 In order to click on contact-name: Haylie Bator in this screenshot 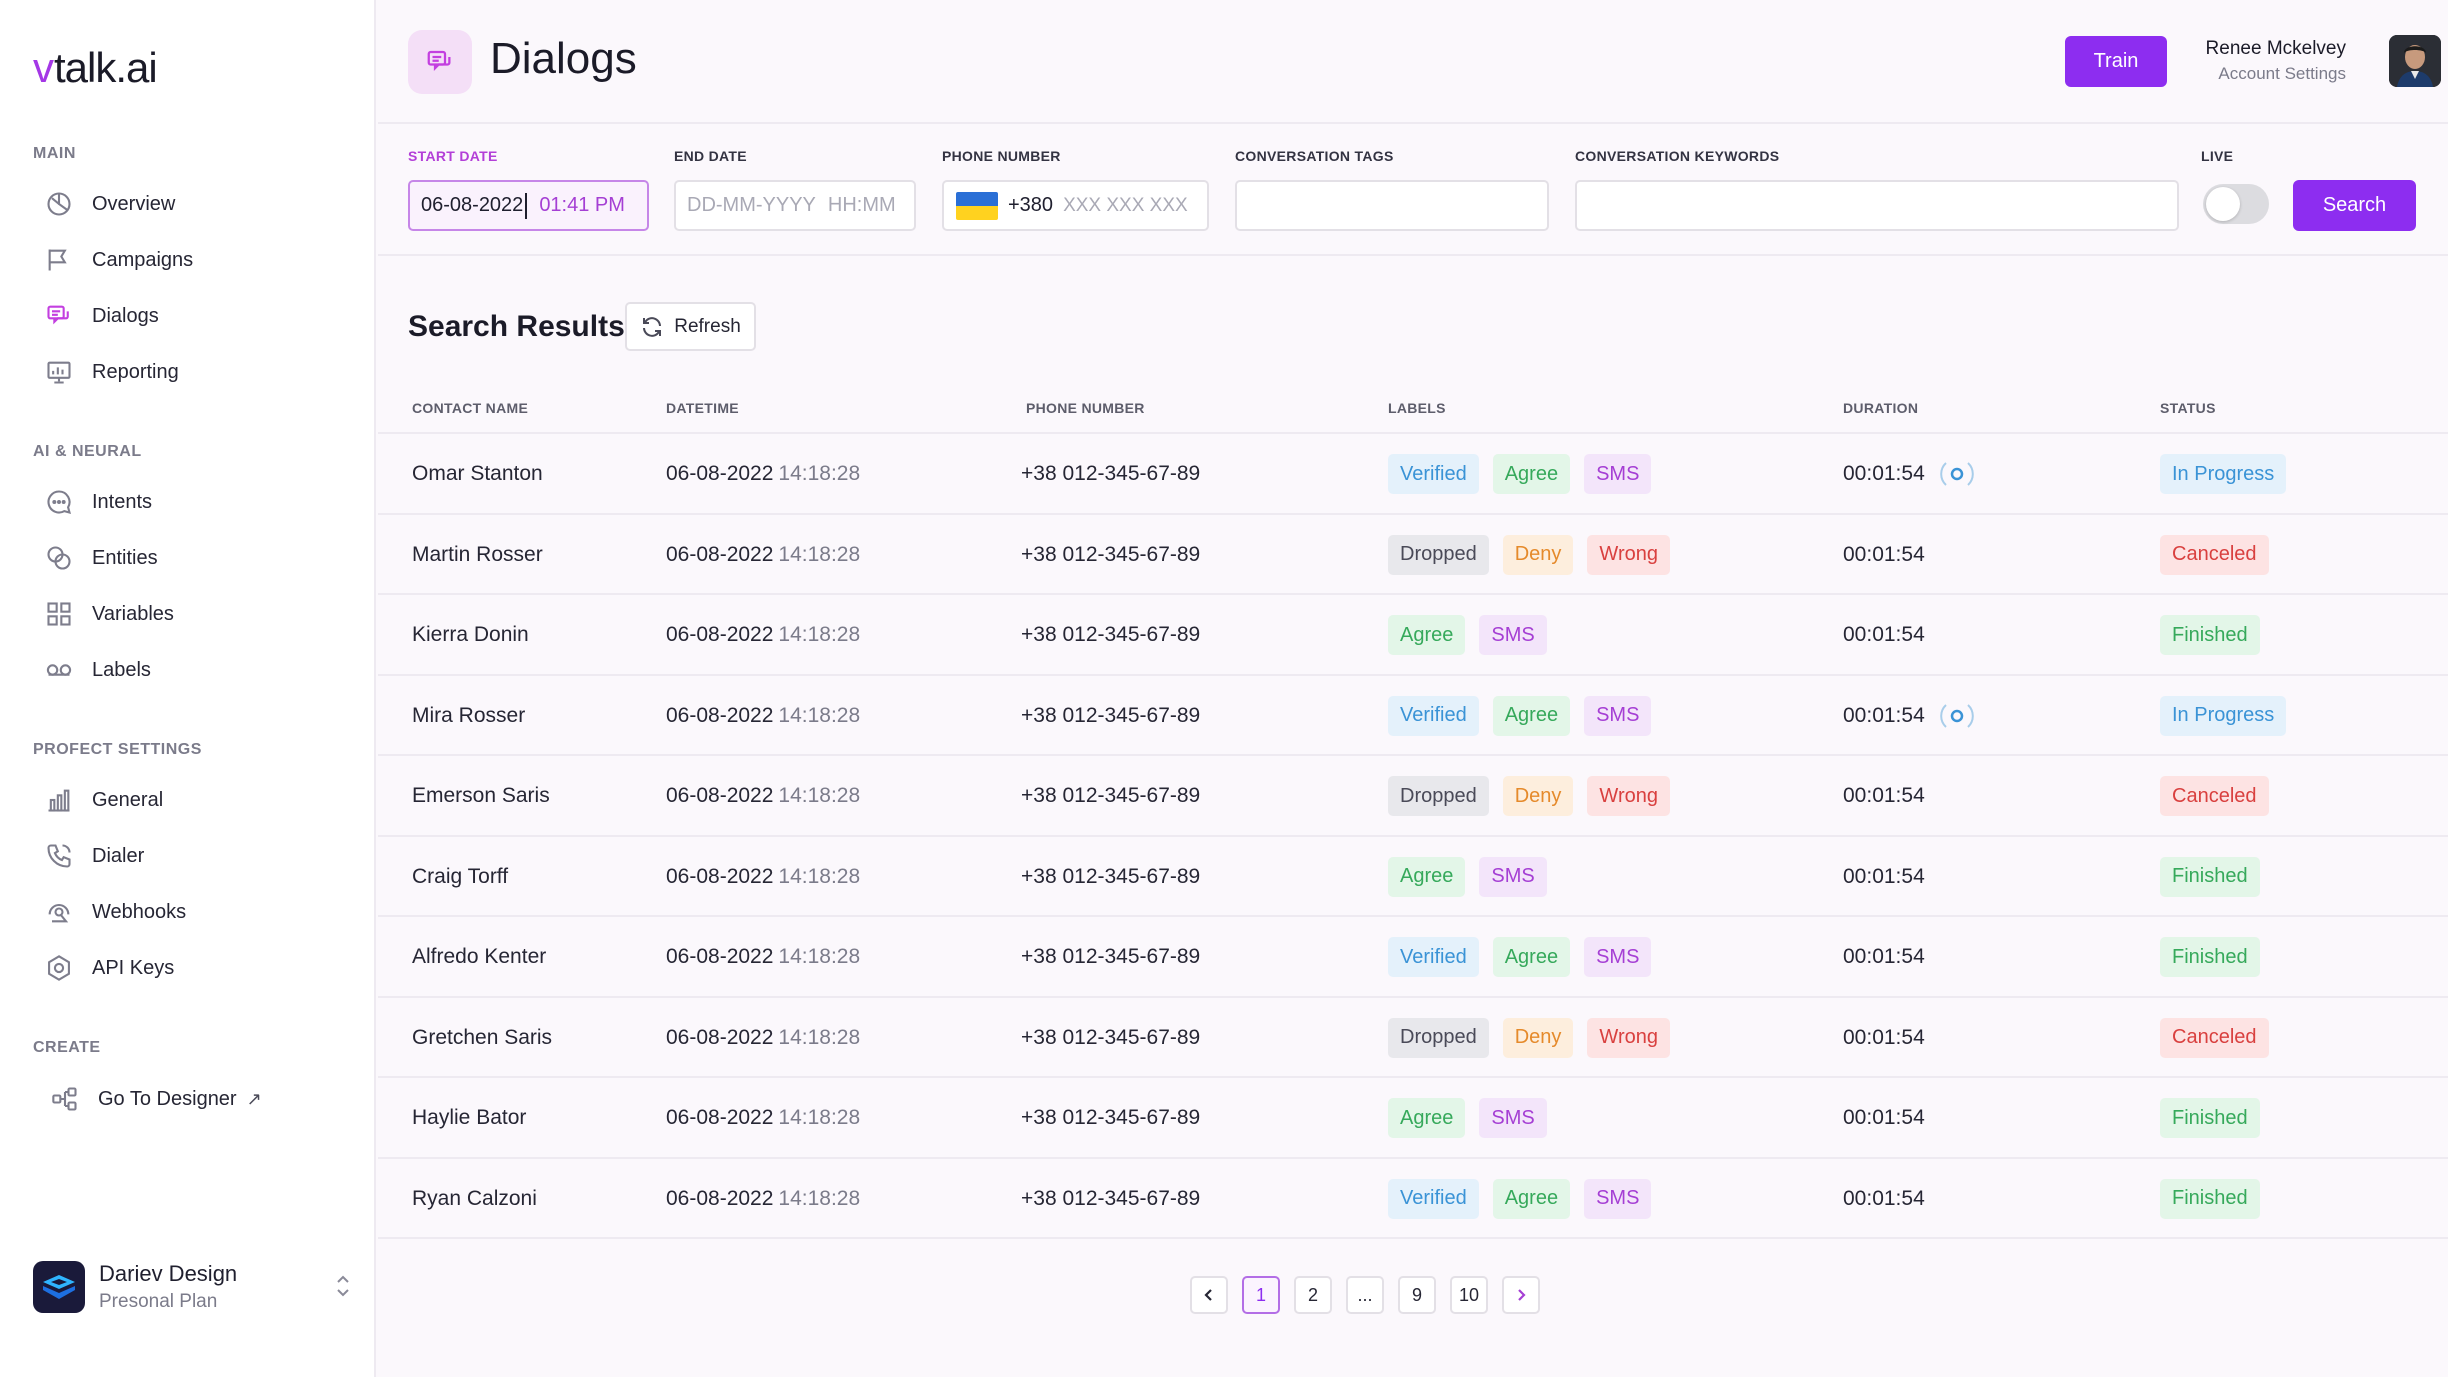, I will do `click(469, 1117)`.